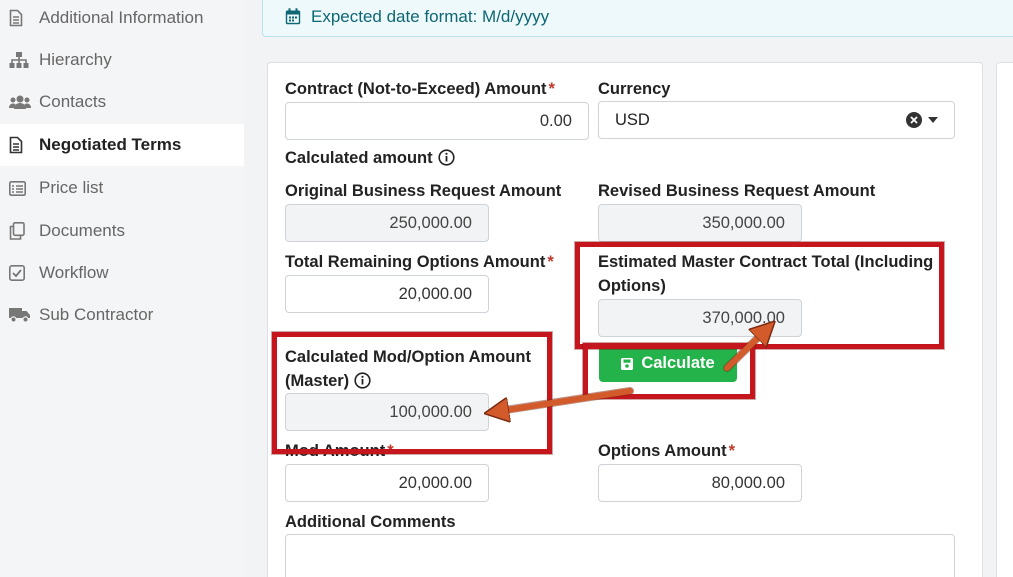 This screenshot has width=1013, height=577. I want to click on sidebar-item-label: Hierarchy, so click(75, 59).